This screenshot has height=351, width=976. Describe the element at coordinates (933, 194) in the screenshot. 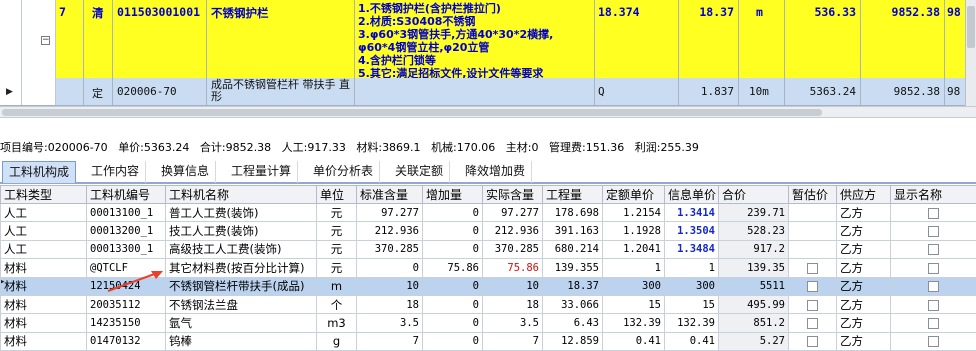

I see `col-header-show-name: 显示名称` at that location.